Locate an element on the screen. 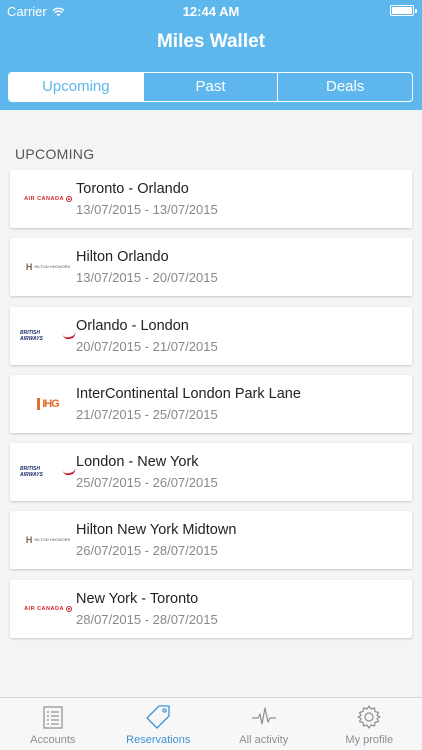  reservation-title: New York - Toronto is located at coordinates (137, 598).